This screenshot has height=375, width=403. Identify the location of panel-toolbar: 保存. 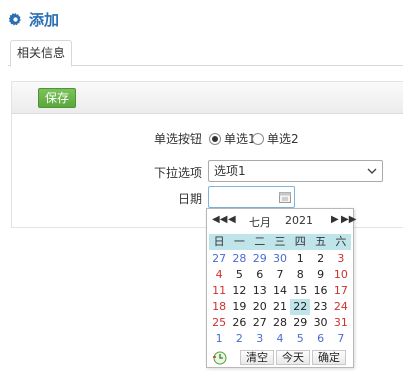
(207, 98).